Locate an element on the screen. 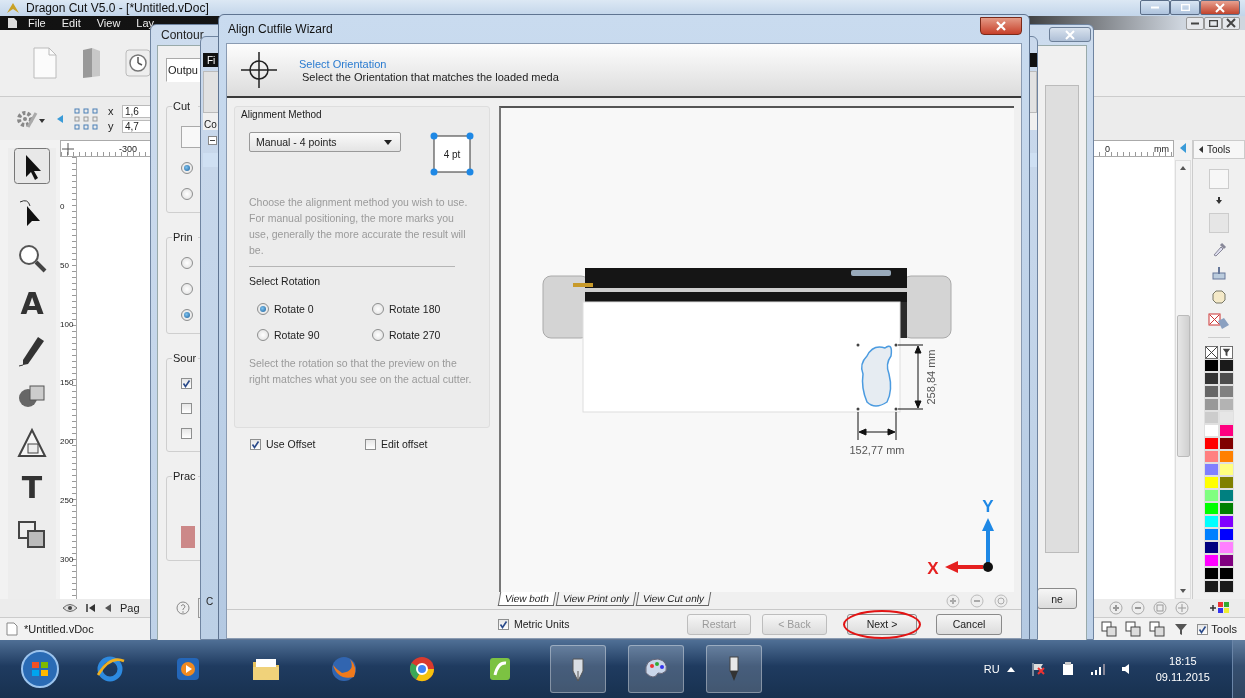 The height and width of the screenshot is (698, 1245). fill-swatch-icon is located at coordinates (1219, 179).